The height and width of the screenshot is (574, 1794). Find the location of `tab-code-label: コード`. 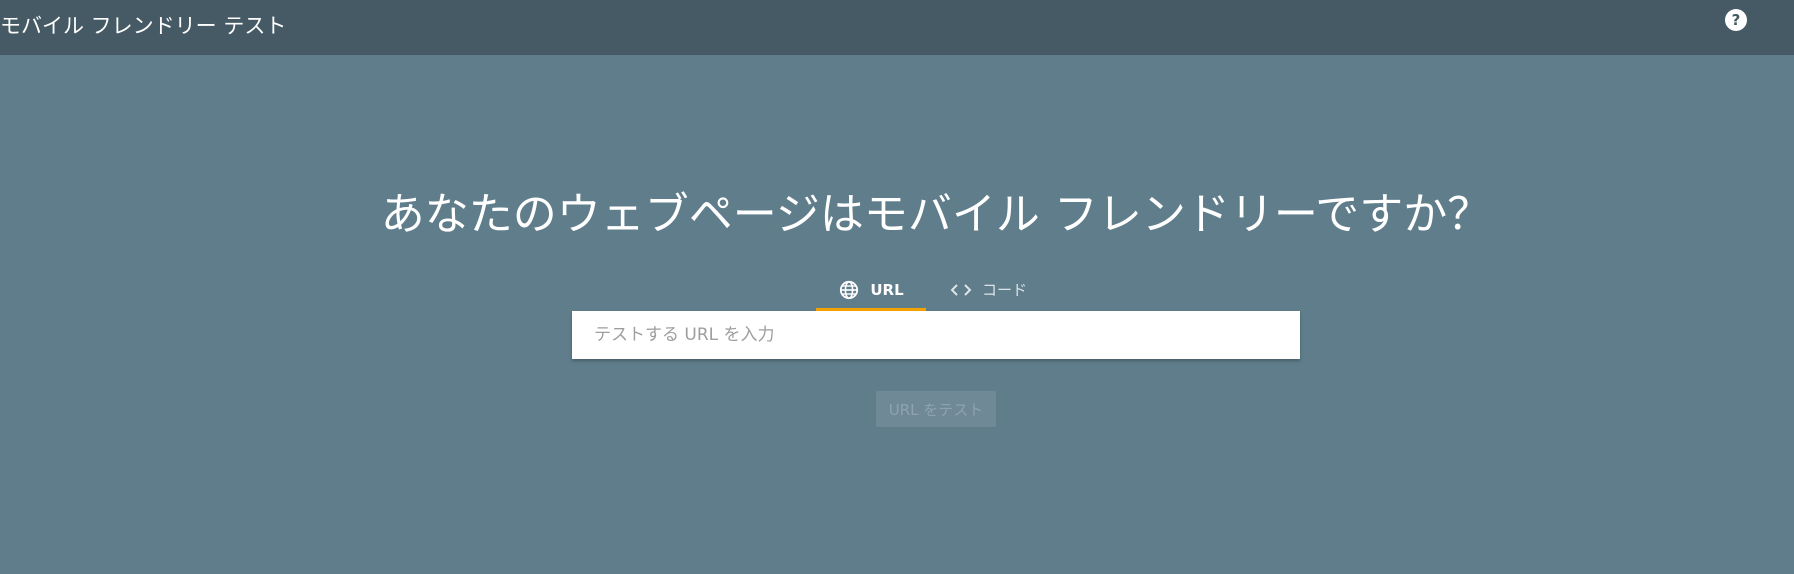

tab-code-label: コード is located at coordinates (1005, 290).